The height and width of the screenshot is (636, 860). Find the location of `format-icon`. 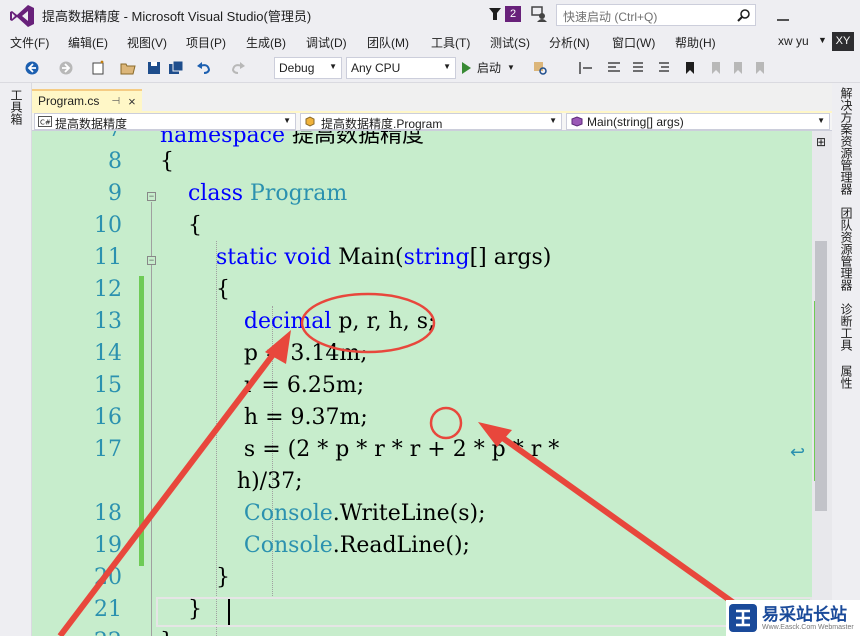

format-icon is located at coordinates (614, 68).